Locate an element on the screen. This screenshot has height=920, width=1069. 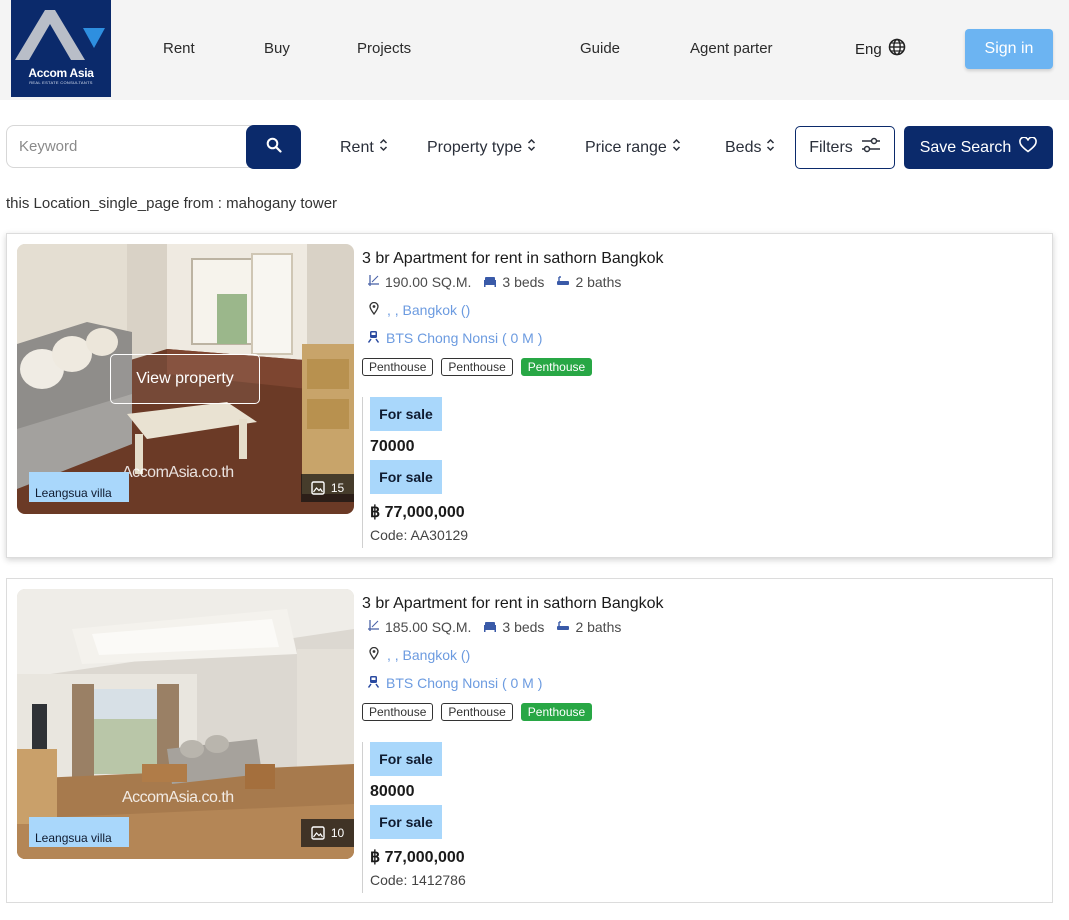
area-spec: 190.00 SQ.M. is located at coordinates (419, 282).